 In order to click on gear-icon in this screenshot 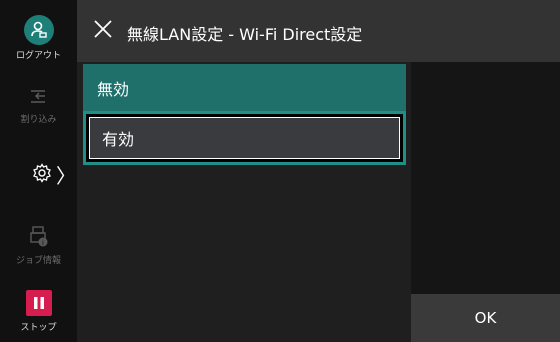, I will do `click(42, 173)`.